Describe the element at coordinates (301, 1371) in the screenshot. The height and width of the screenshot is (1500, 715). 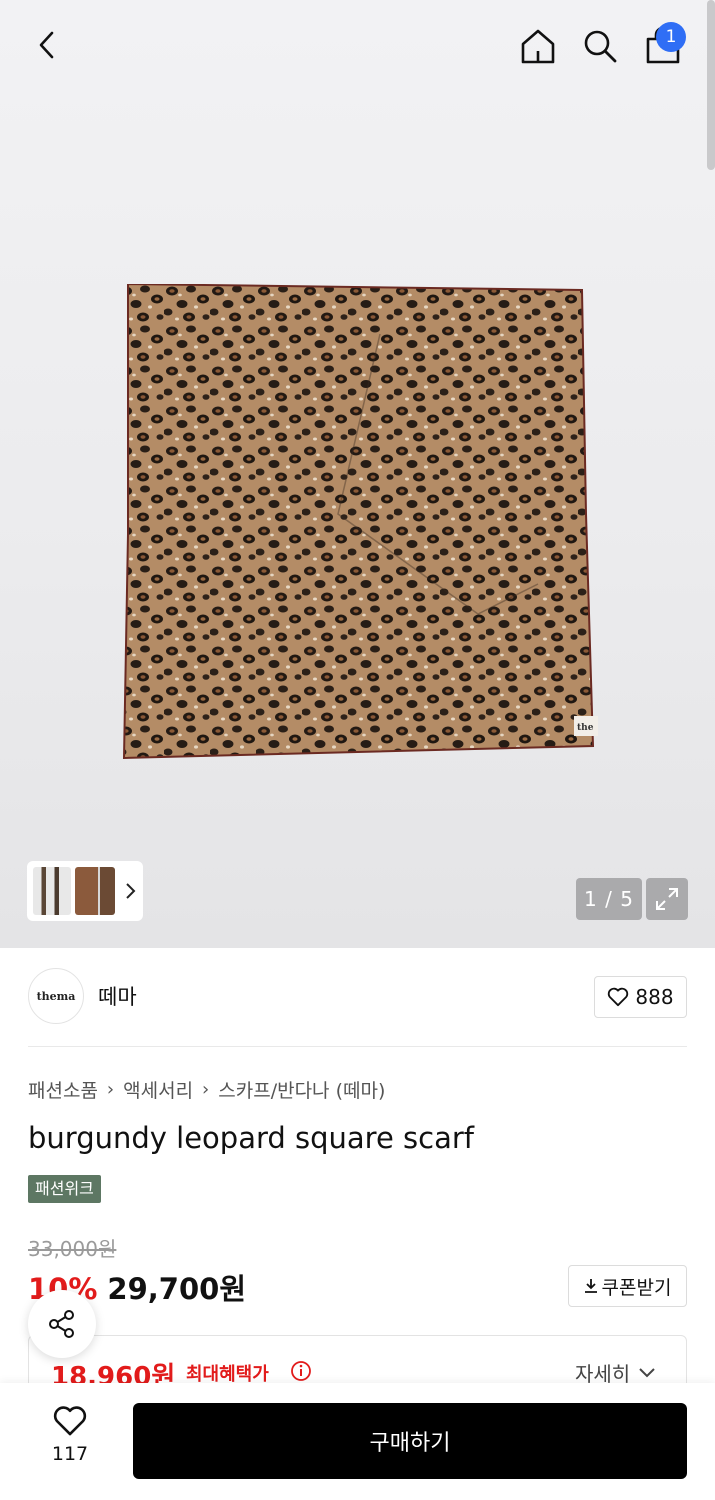
I see `info-icon` at that location.